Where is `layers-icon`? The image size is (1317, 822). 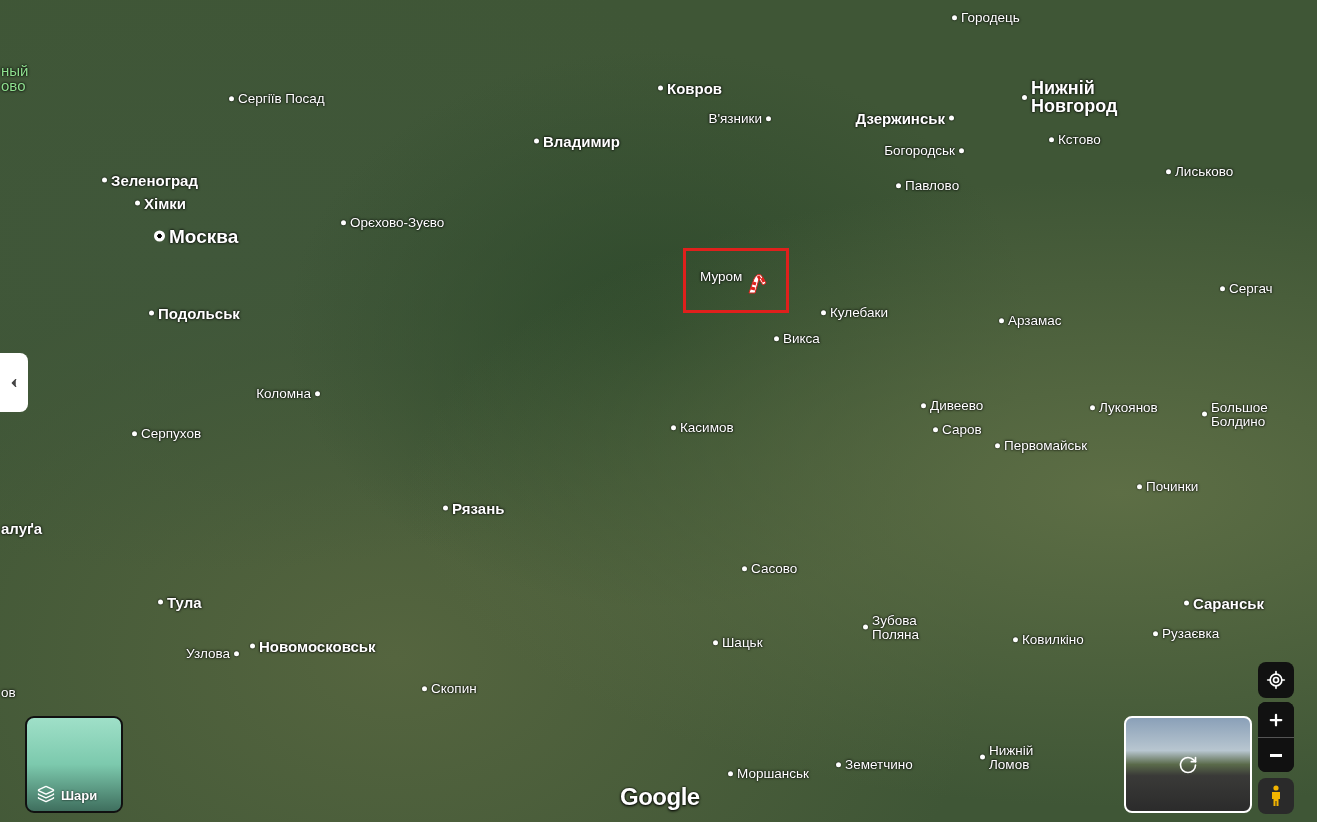 layers-icon is located at coordinates (46, 794).